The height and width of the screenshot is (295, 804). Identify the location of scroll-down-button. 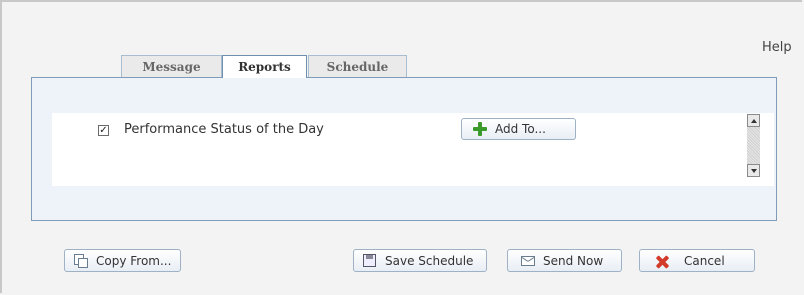
(753, 170).